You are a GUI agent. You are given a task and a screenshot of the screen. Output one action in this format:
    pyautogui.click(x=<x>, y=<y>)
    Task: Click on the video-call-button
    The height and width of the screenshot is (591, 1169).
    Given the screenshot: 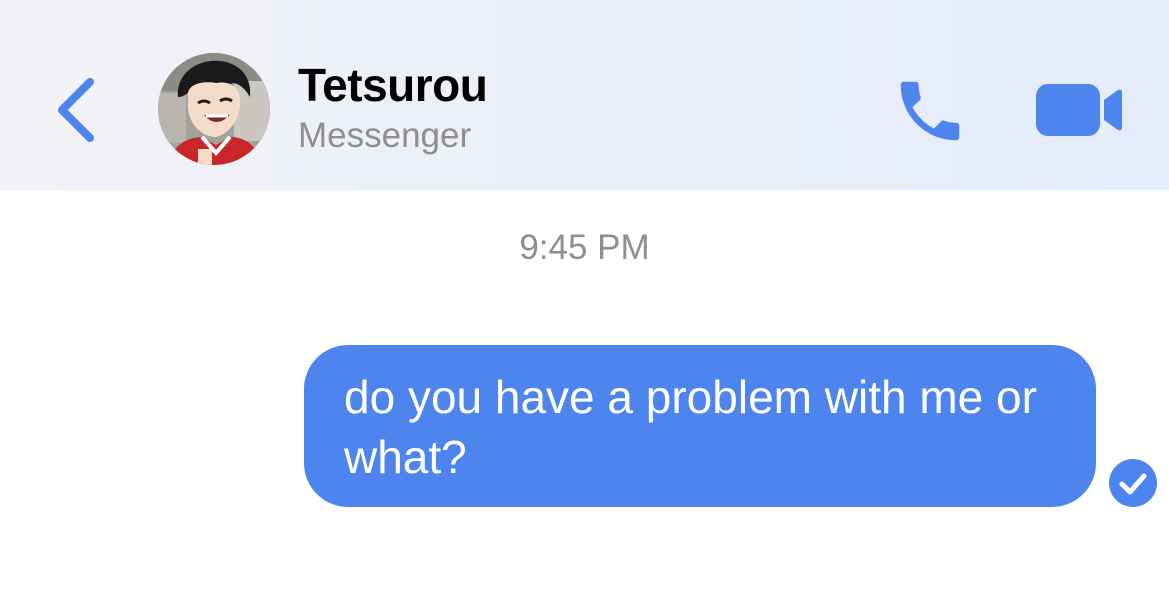 What is the action you would take?
    pyautogui.click(x=1079, y=110)
    